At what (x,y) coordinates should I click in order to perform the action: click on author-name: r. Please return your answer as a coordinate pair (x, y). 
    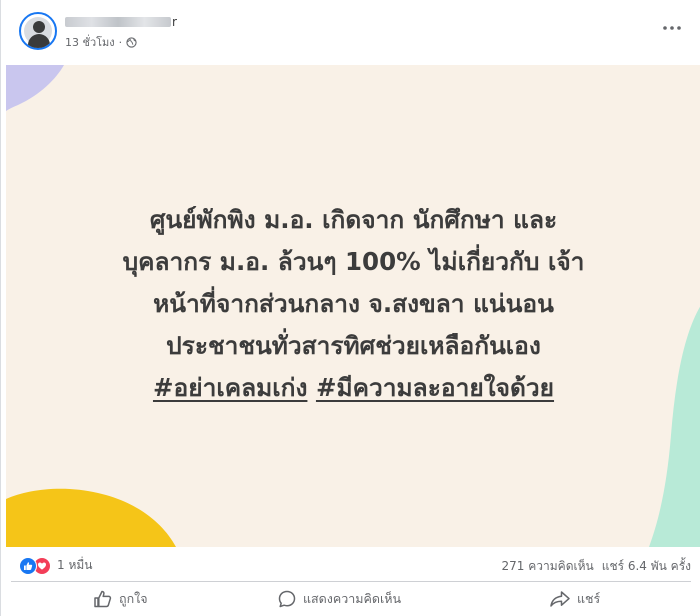
    Looking at the image, I should click on (121, 22).